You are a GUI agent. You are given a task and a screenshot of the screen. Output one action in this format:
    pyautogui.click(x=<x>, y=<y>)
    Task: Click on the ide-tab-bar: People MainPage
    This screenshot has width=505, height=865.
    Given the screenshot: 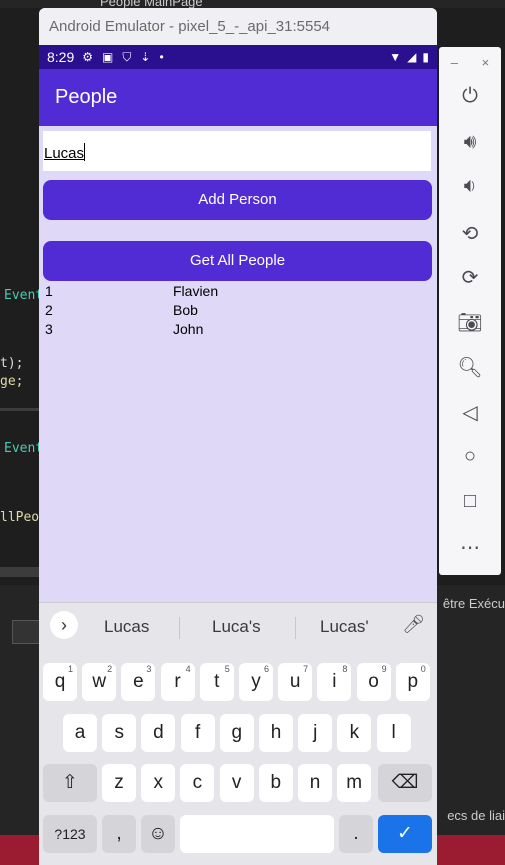 What is the action you would take?
    pyautogui.click(x=252, y=4)
    